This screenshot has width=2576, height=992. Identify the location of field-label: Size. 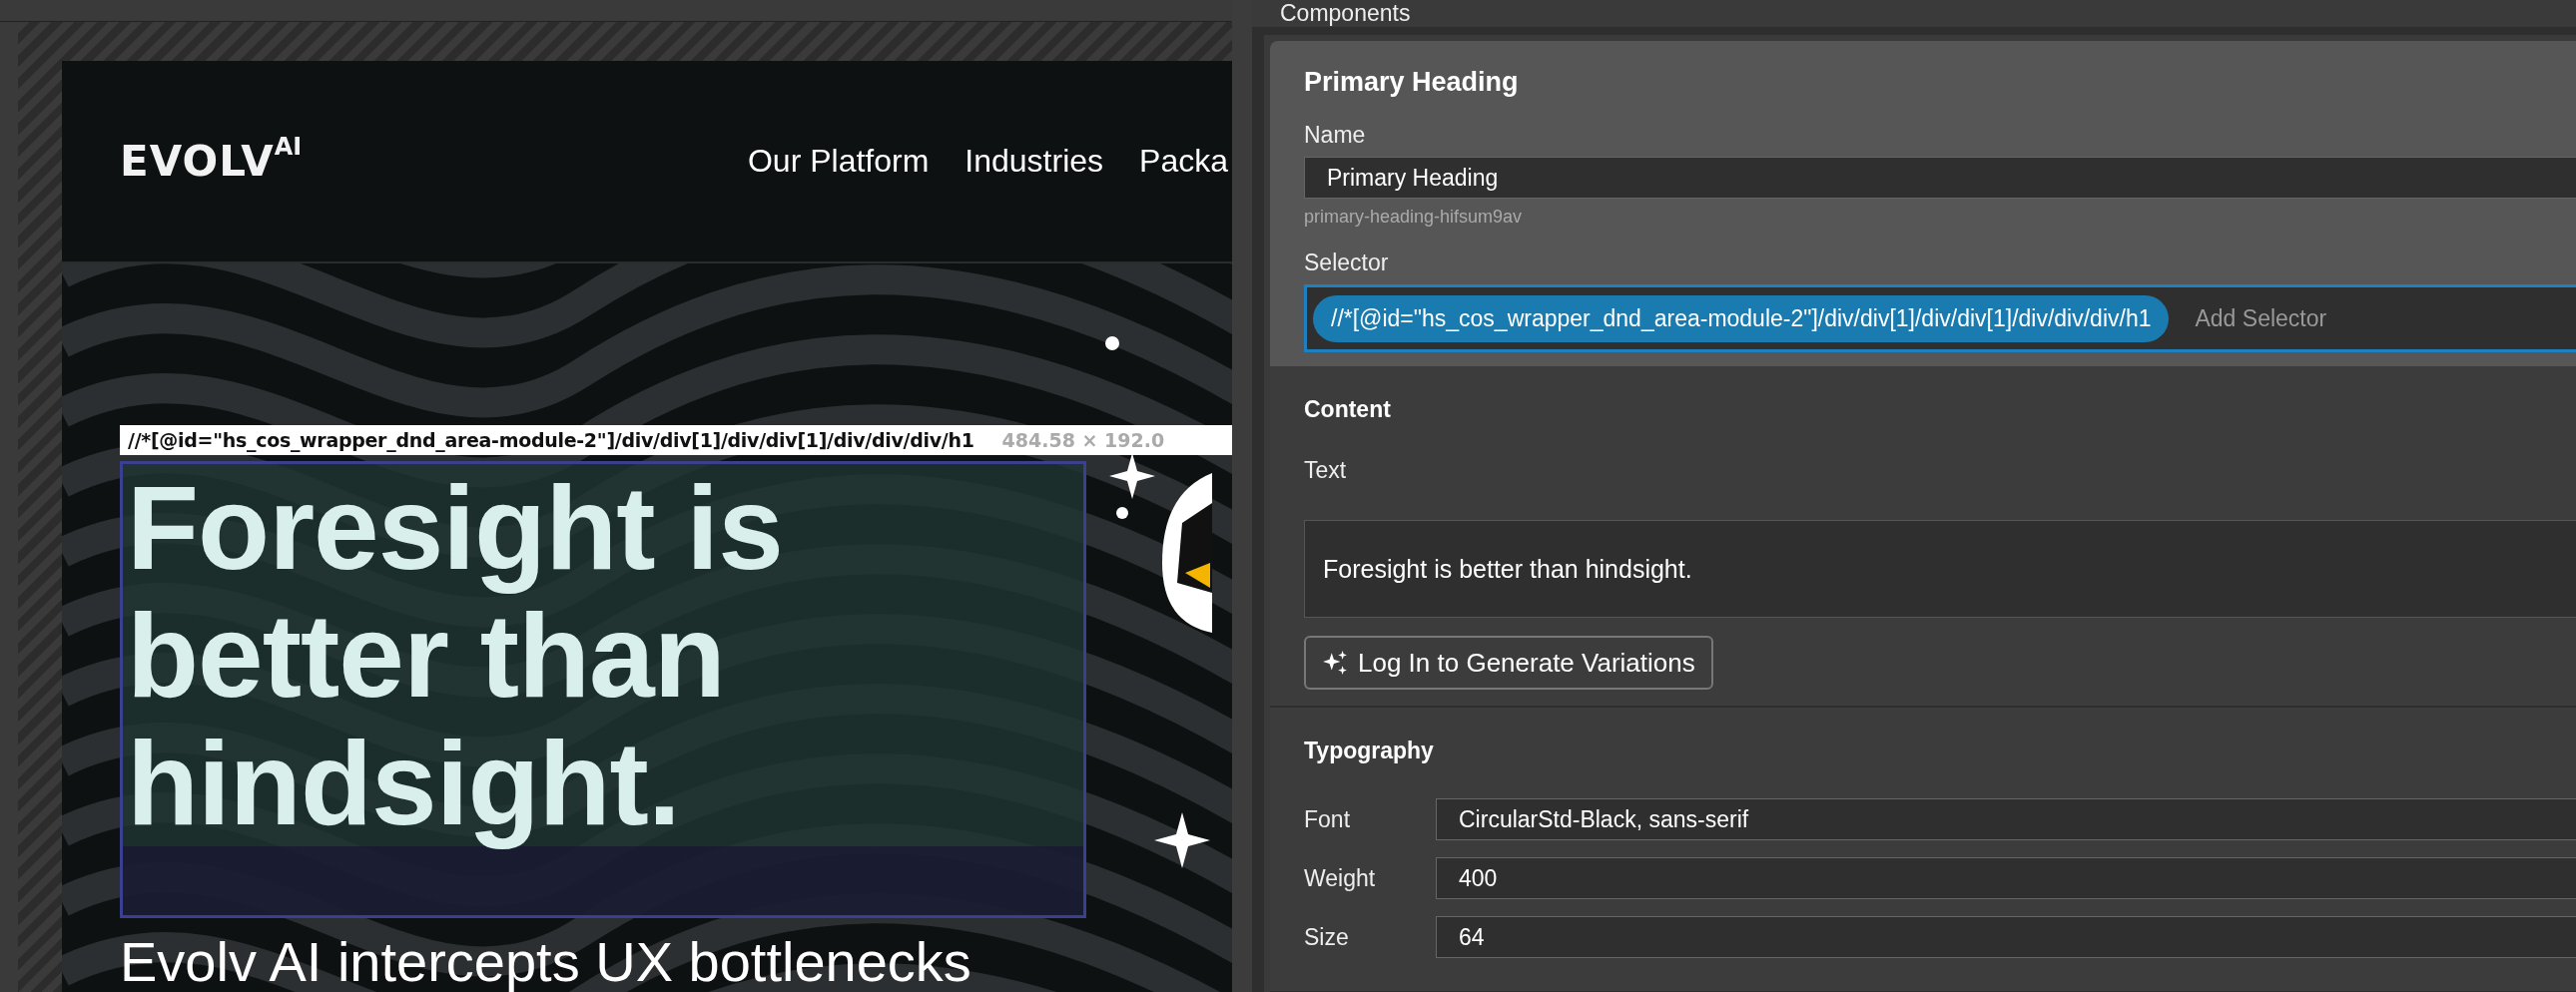
(1327, 937).